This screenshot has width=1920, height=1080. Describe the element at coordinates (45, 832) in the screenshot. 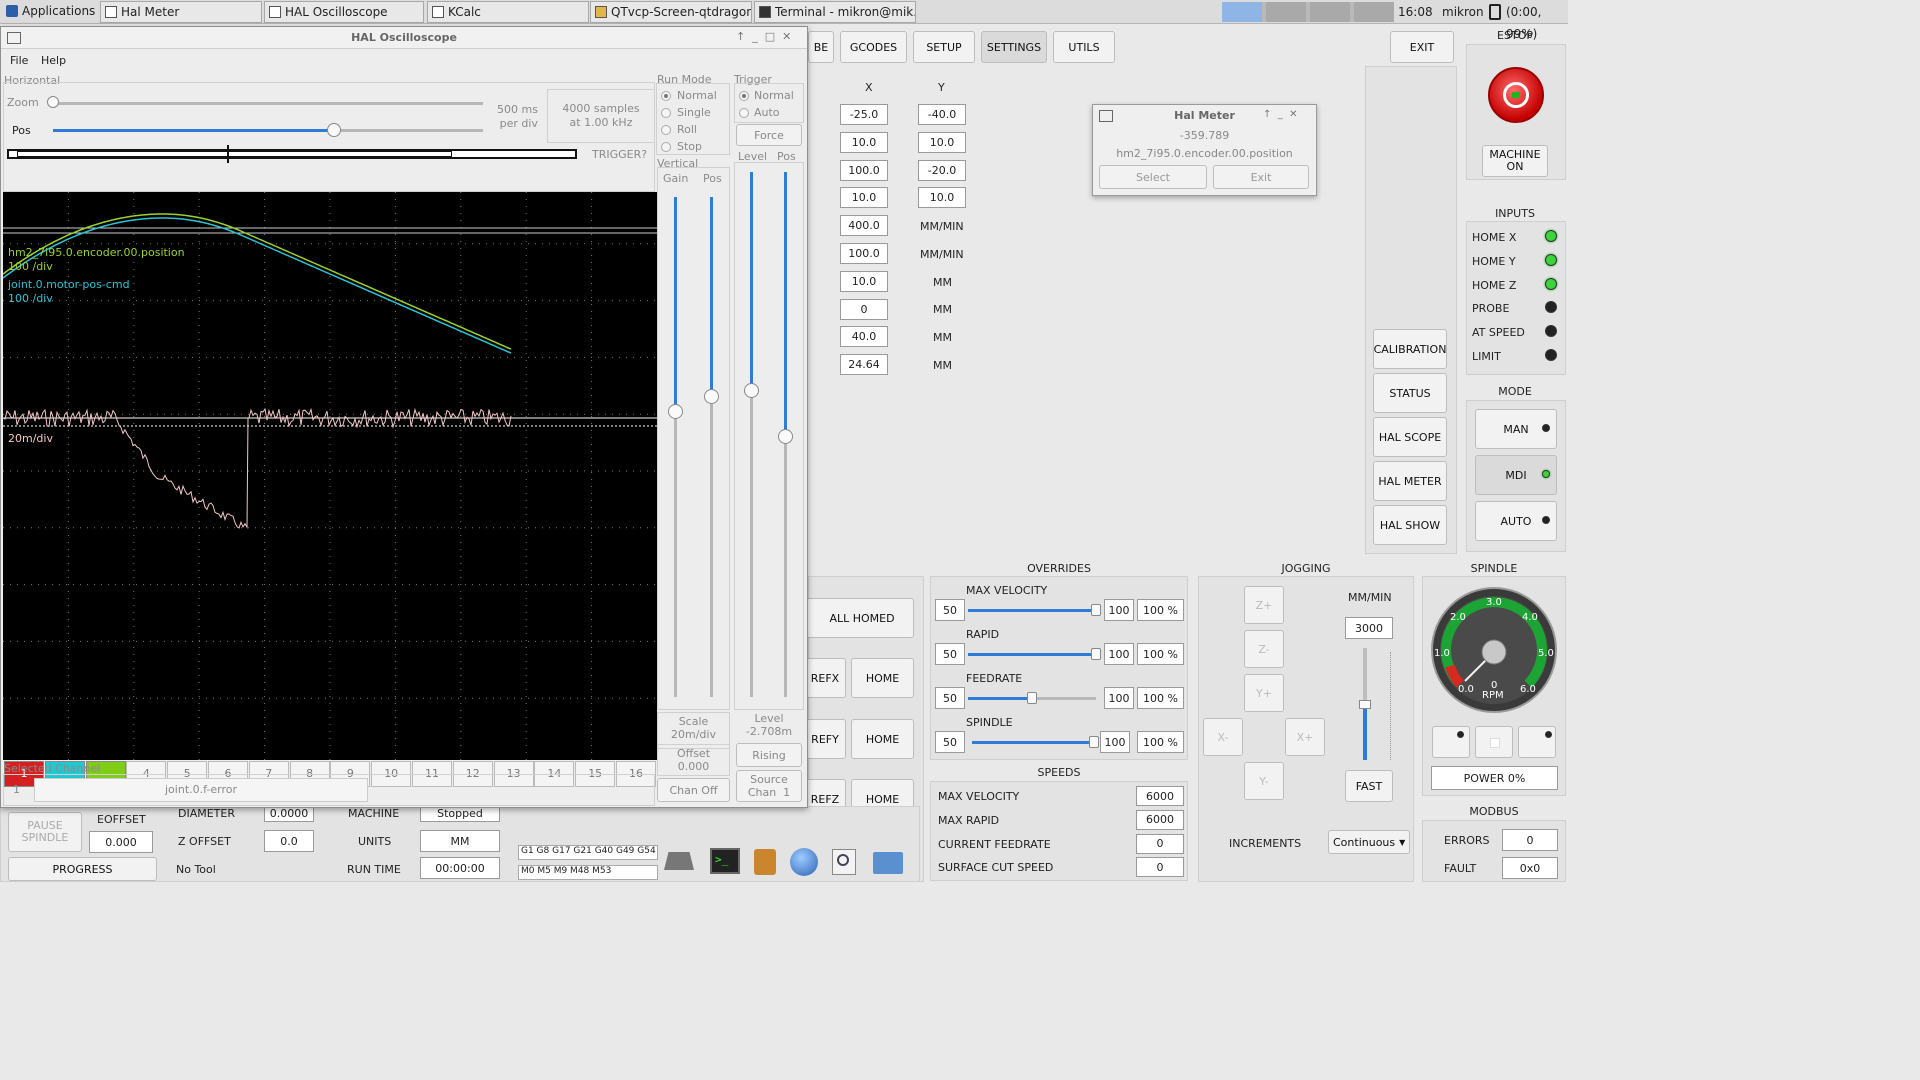

I see `pause-spindle-button: PAUSE SPINDLE` at that location.